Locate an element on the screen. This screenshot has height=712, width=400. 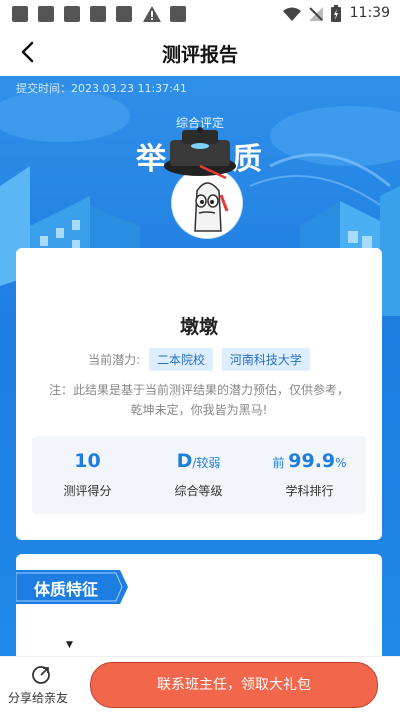
title-bar: 测评报告 is located at coordinates (200, 52).